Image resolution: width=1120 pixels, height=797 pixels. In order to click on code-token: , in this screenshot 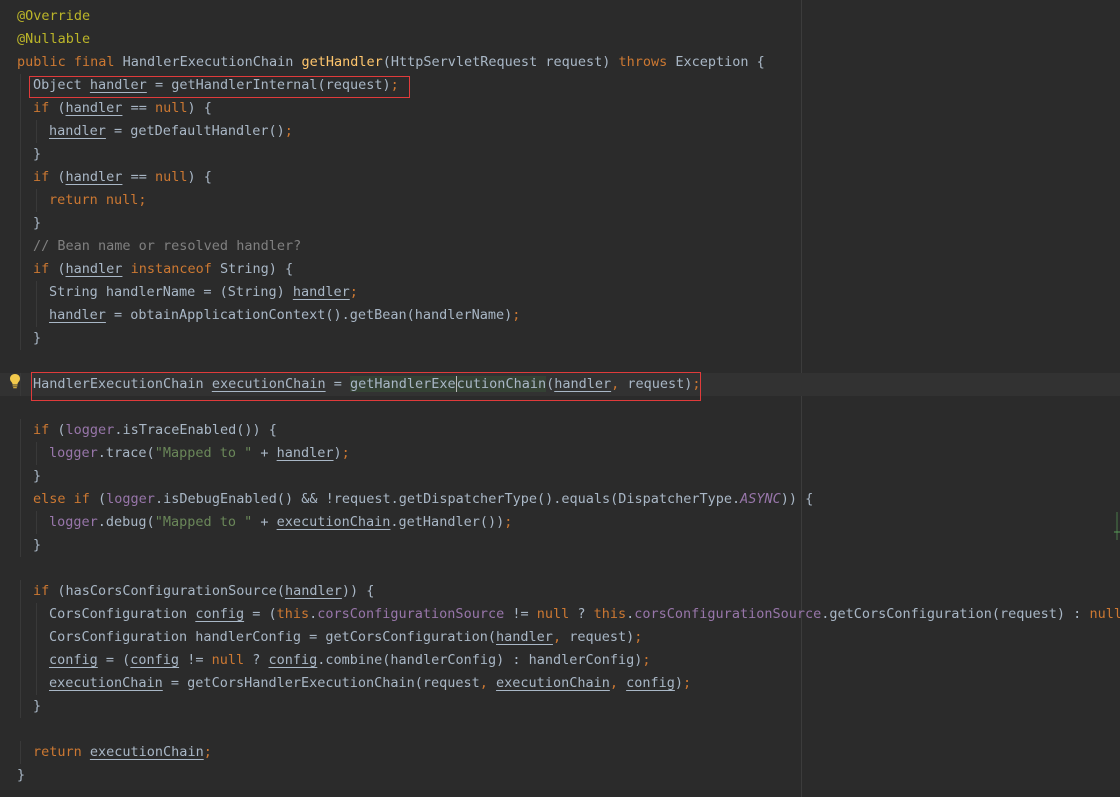, I will do `click(619, 384)`.